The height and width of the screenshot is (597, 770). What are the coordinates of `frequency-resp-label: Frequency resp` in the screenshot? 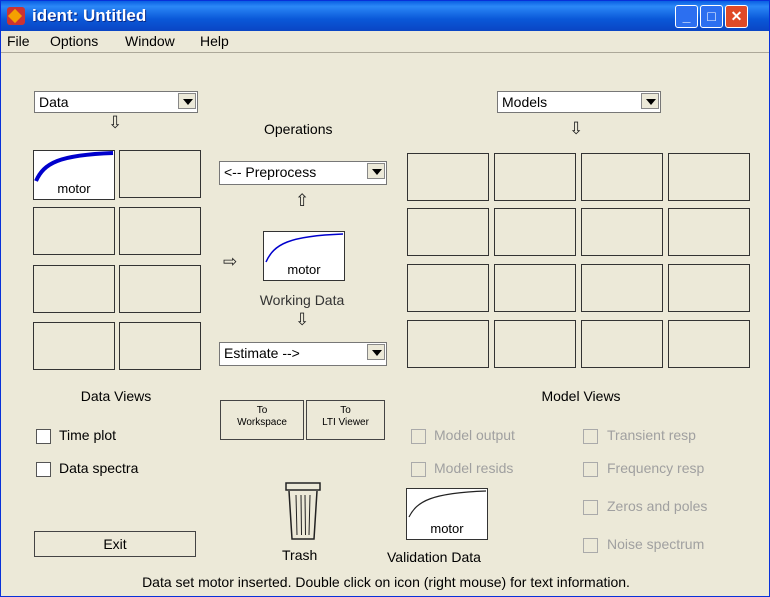 It's located at (656, 468).